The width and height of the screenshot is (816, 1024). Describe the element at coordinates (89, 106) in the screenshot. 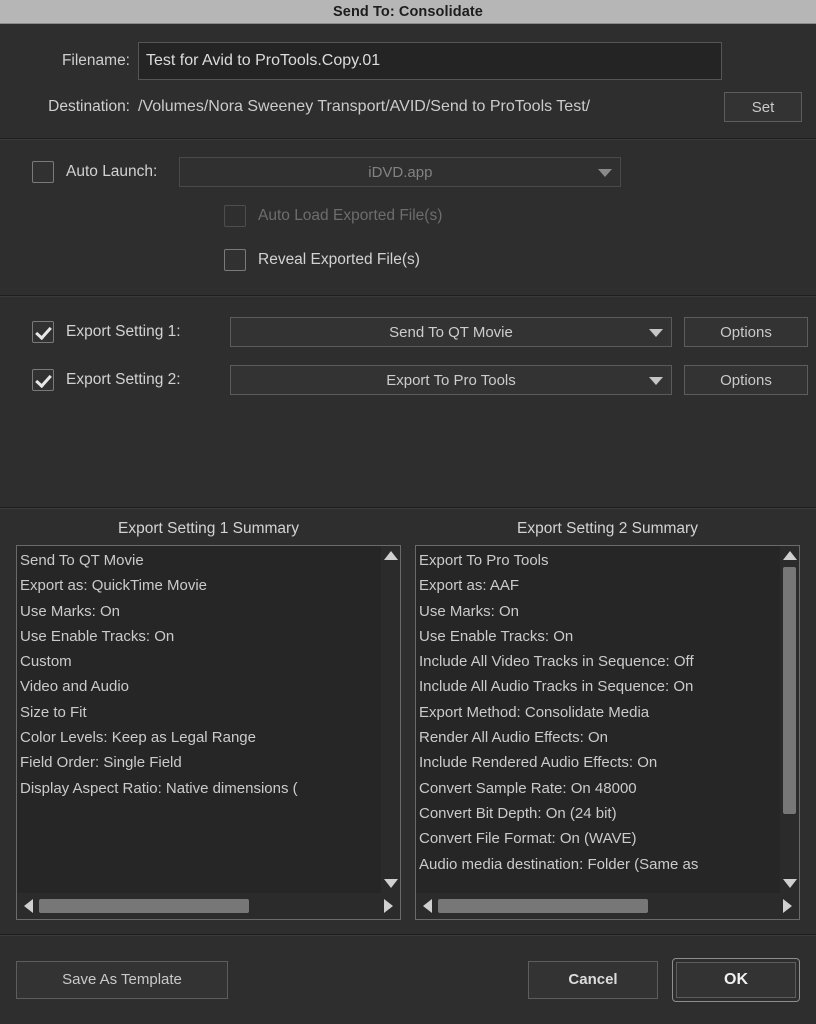

I see `destination-label: Destination:` at that location.